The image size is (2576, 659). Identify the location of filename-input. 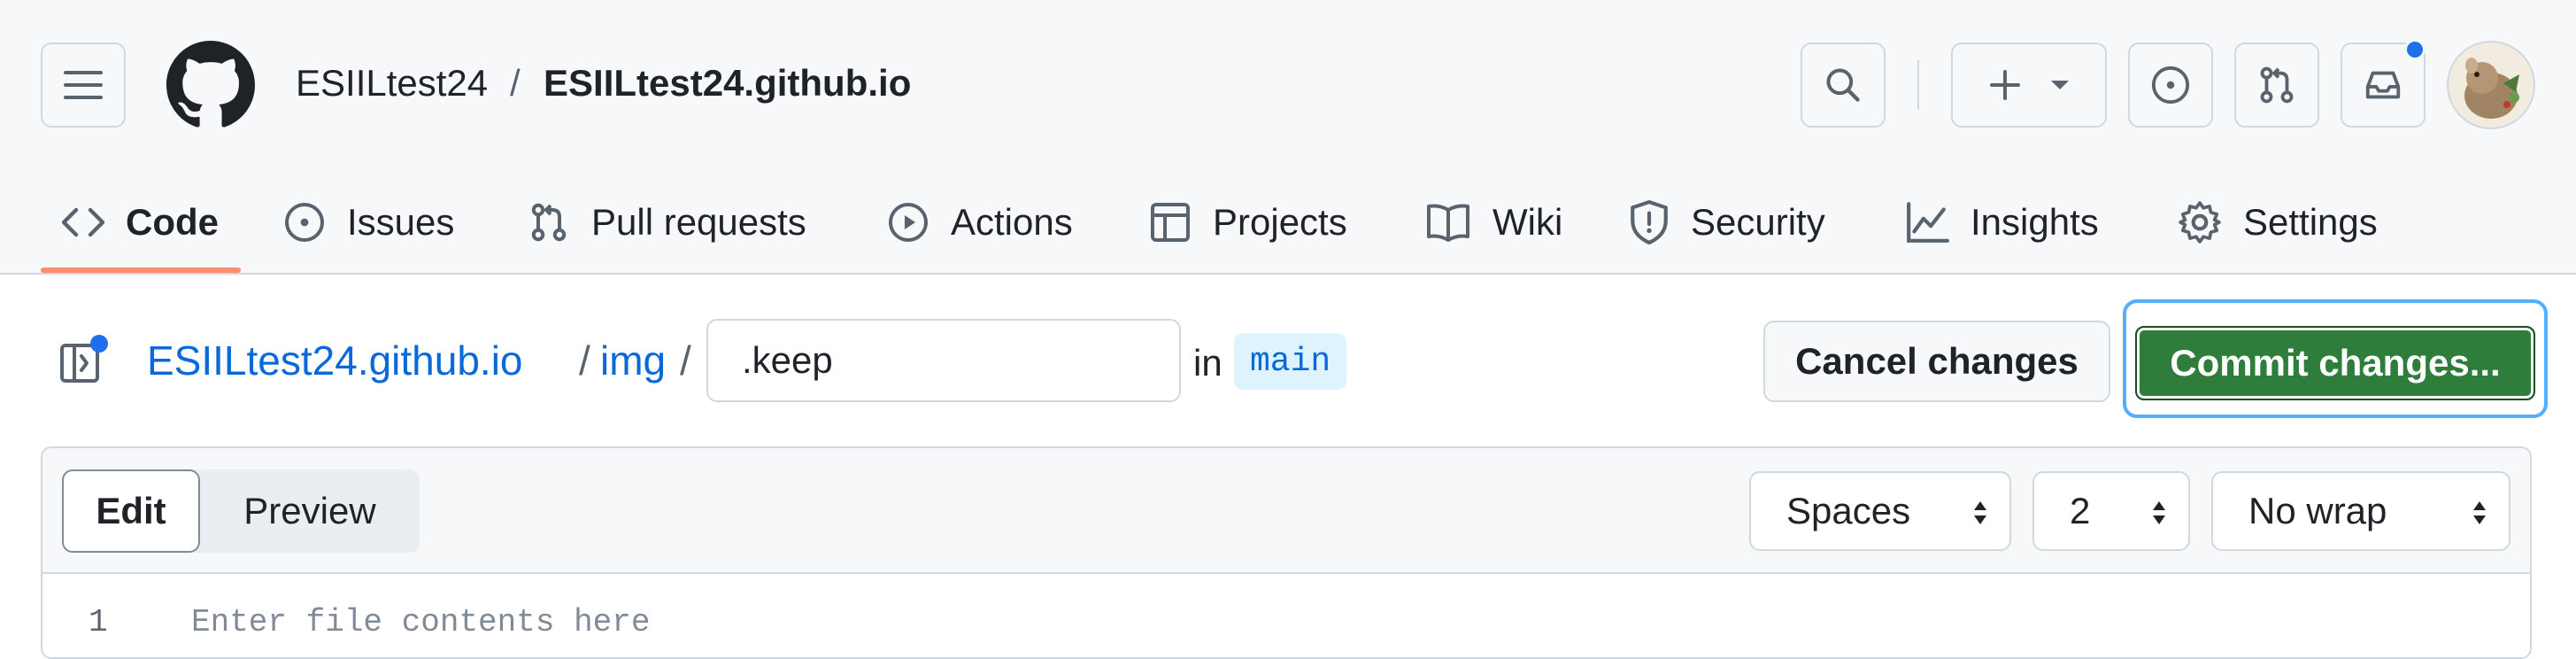
(943, 361).